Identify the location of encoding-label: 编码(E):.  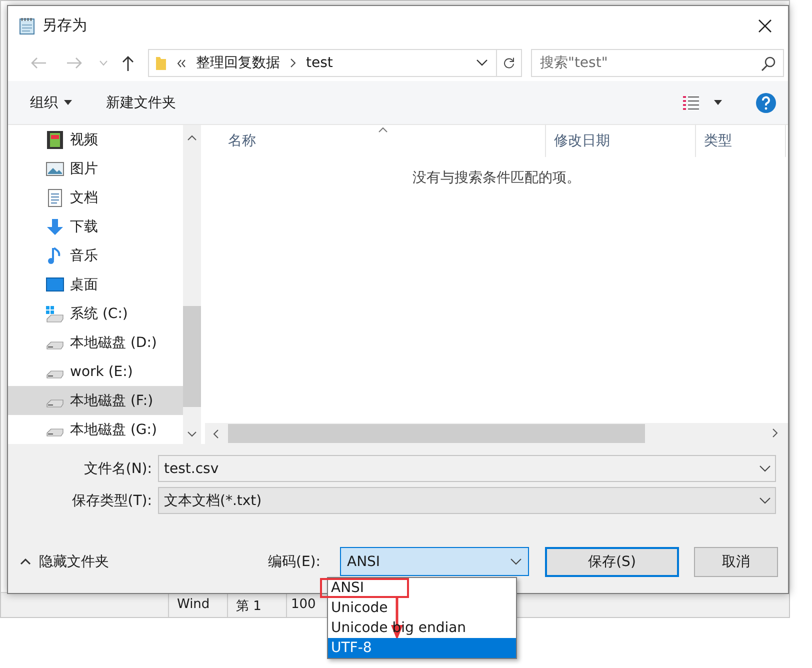
(295, 561).